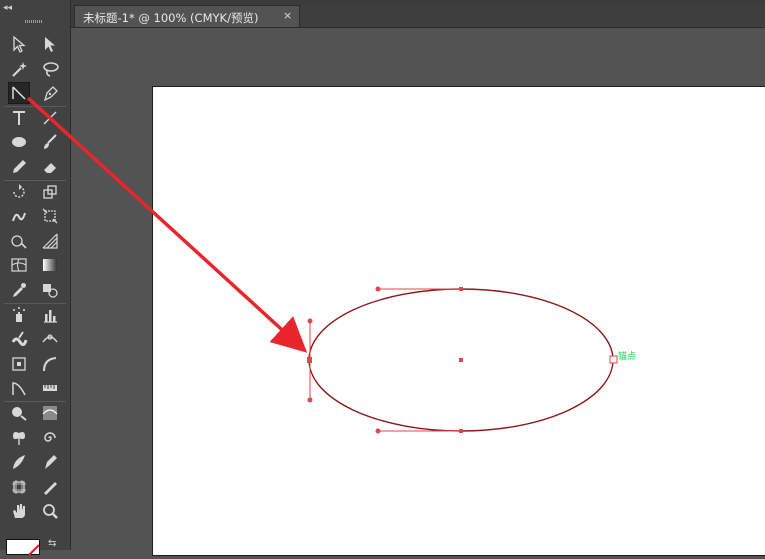 The height and width of the screenshot is (559, 765). I want to click on butterfly-tool, so click(19, 438).